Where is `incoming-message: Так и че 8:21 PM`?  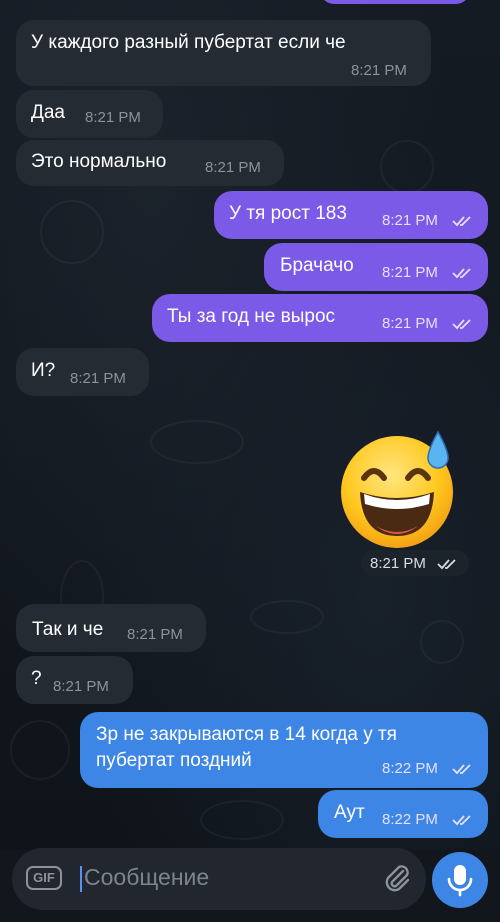 incoming-message: Так и че 8:21 PM is located at coordinates (111, 628).